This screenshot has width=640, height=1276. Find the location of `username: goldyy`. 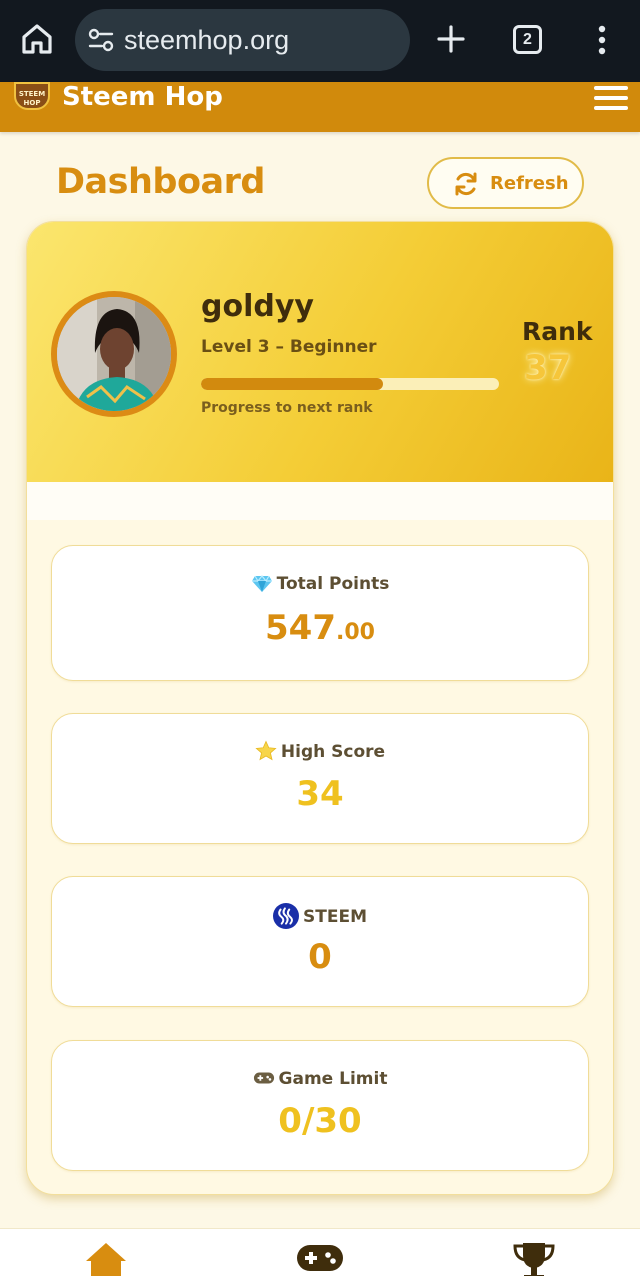

username: goldyy is located at coordinates (257, 306).